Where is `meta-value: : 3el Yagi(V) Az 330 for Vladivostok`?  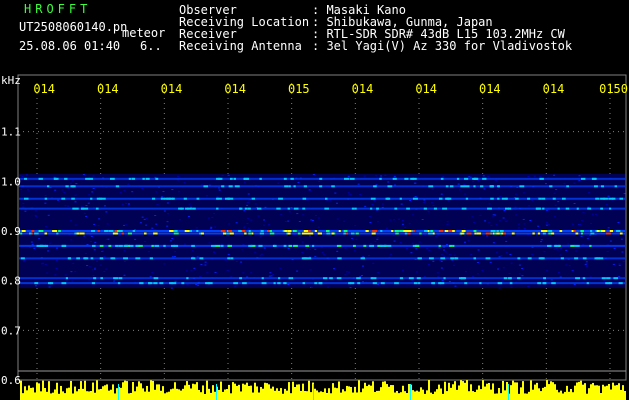
meta-value: : 3el Yagi(V) Az 330 for Vladivostok is located at coordinates (442, 46).